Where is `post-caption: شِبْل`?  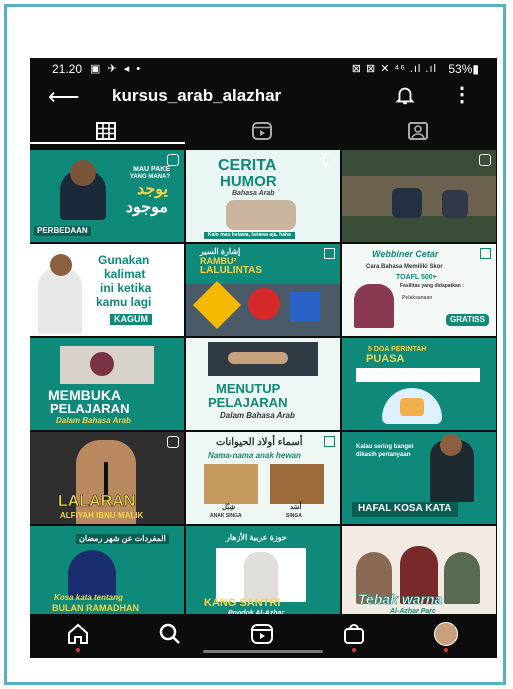 post-caption: شِبْل is located at coordinates (229, 507).